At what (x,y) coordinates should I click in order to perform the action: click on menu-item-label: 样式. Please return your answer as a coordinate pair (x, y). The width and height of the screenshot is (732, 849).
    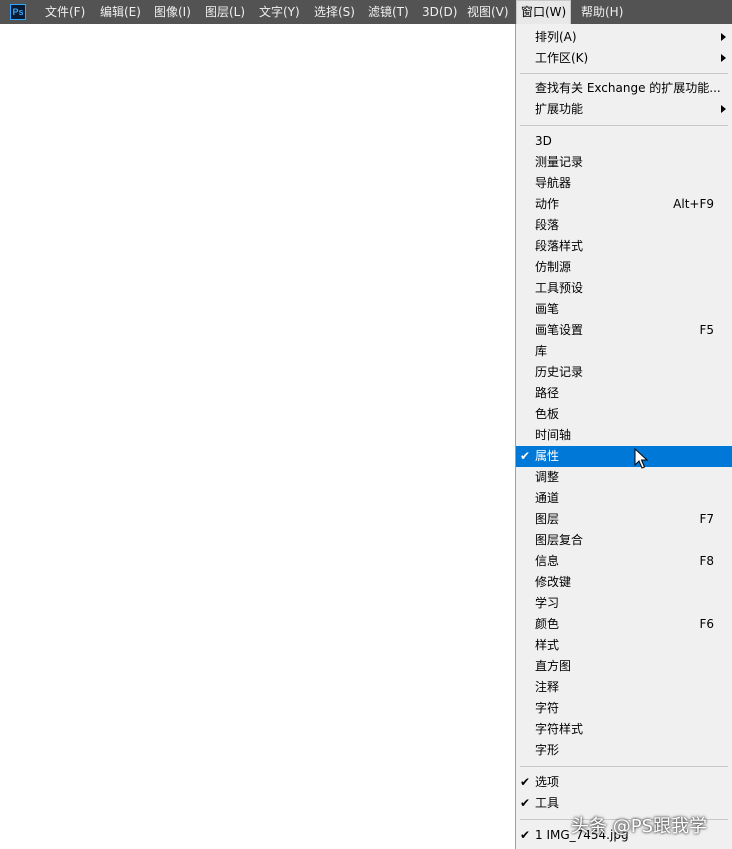
    Looking at the image, I should click on (547, 645).